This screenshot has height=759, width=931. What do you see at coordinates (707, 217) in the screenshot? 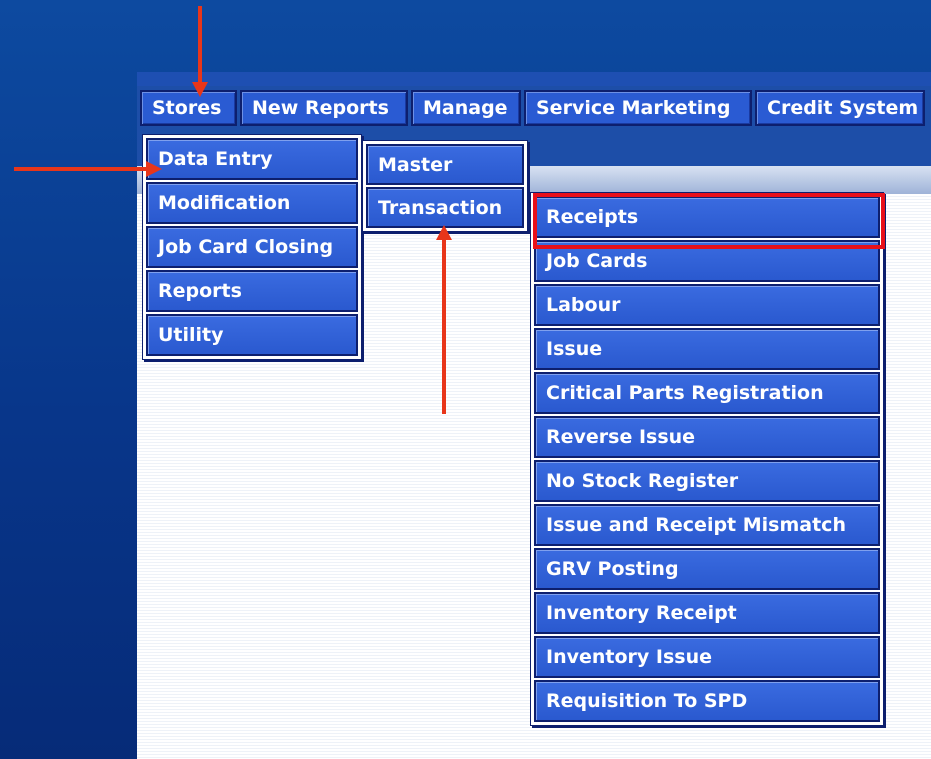
I see `menu-item-receipts: Receipts` at bounding box center [707, 217].